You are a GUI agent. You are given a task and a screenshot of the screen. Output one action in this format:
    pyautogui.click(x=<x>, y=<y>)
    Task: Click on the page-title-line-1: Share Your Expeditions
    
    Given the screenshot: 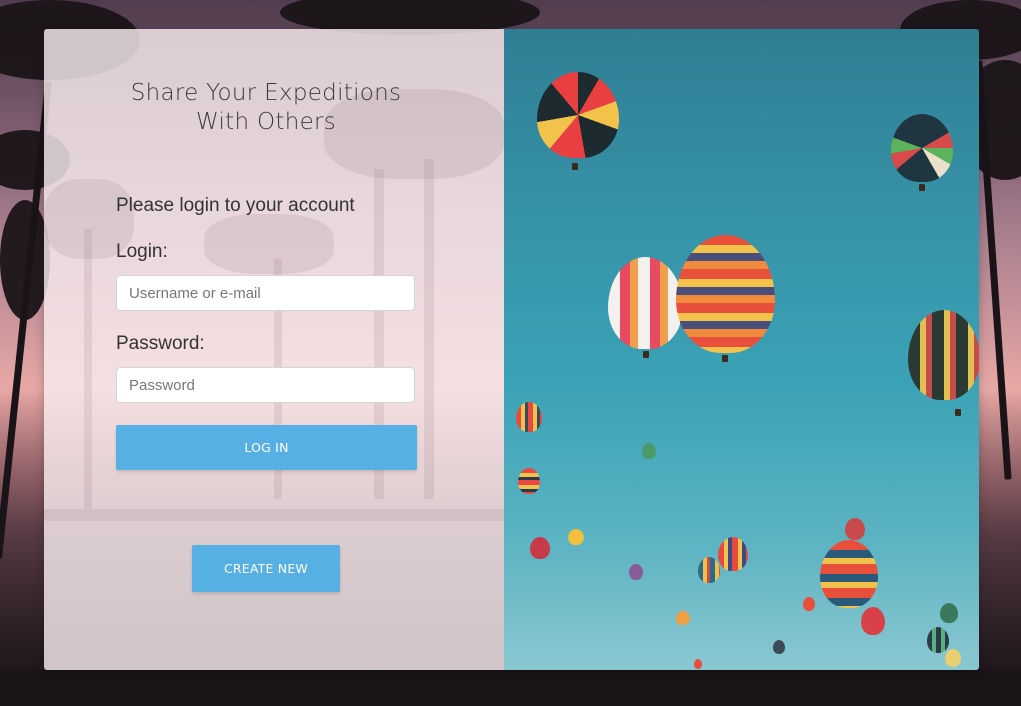 What is the action you would take?
    pyautogui.click(x=266, y=93)
    